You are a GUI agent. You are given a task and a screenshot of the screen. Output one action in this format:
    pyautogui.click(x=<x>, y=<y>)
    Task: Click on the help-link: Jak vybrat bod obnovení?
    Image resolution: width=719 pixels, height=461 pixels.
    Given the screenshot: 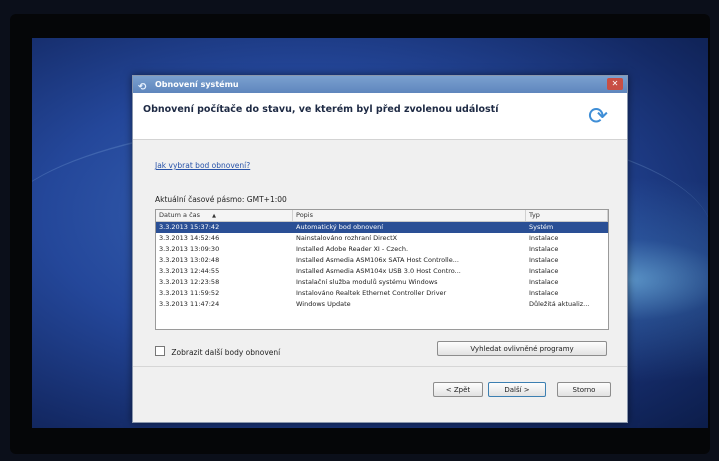 What is the action you would take?
    pyautogui.click(x=202, y=165)
    